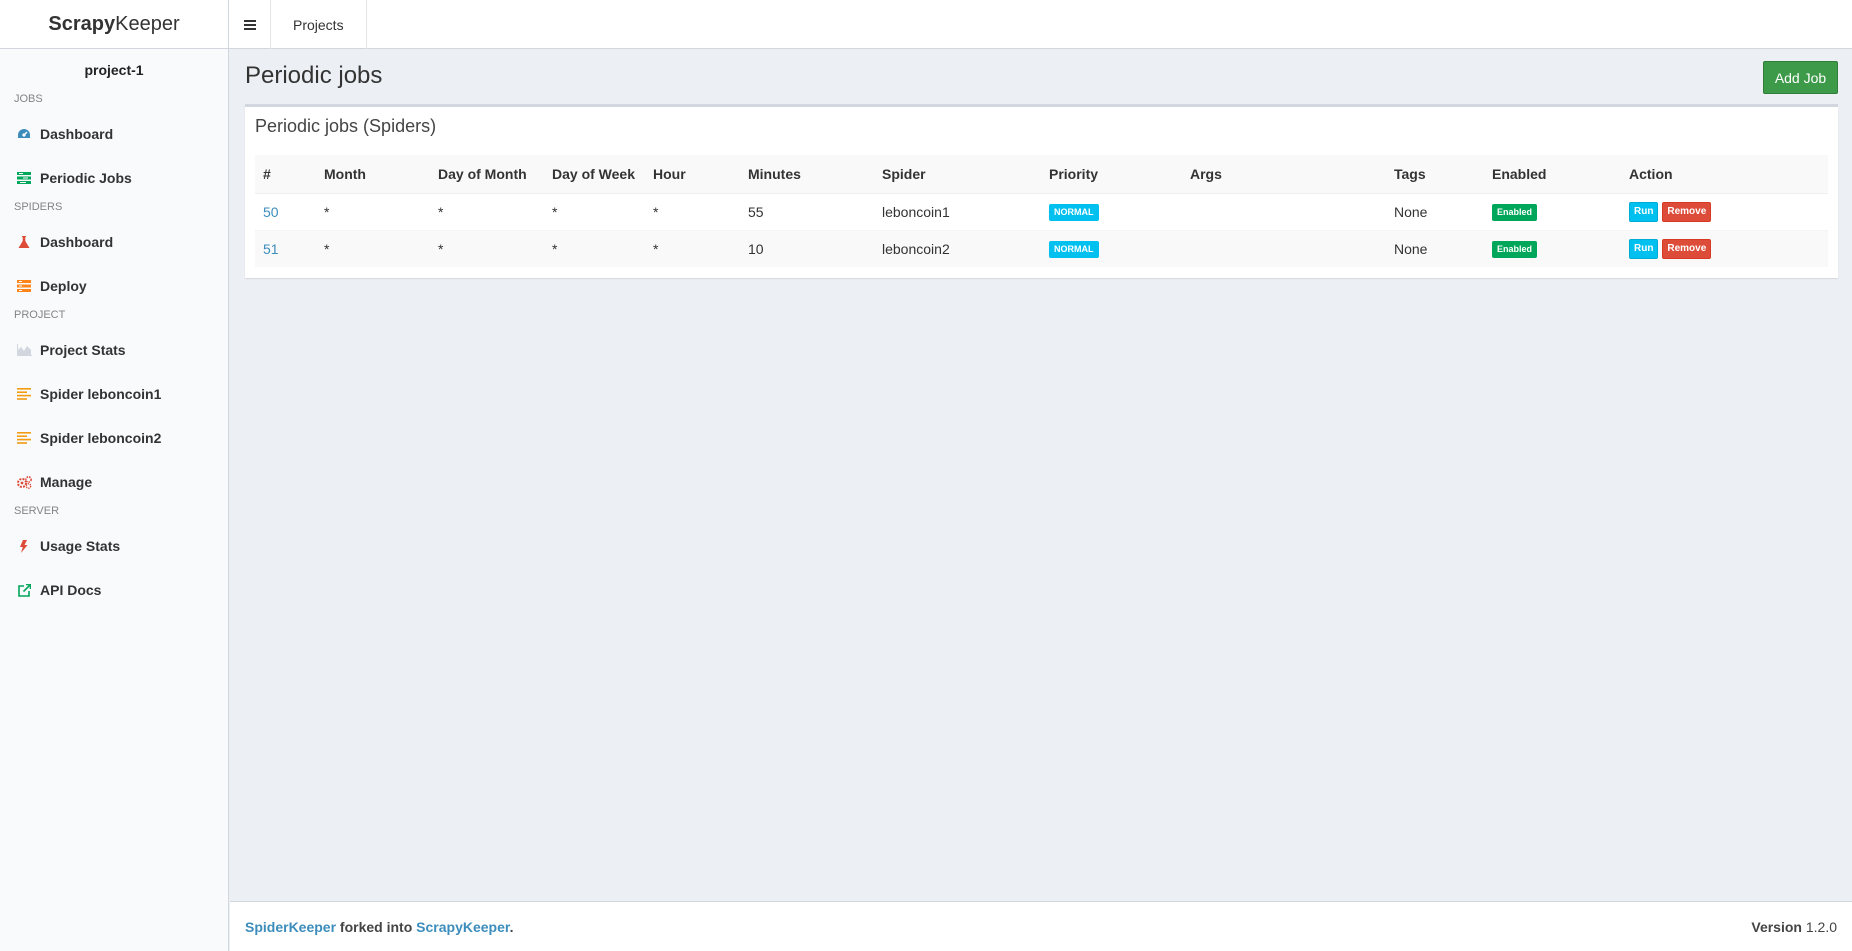 Image resolution: width=1852 pixels, height=951 pixels. I want to click on footer-middle-text: forked into, so click(376, 926).